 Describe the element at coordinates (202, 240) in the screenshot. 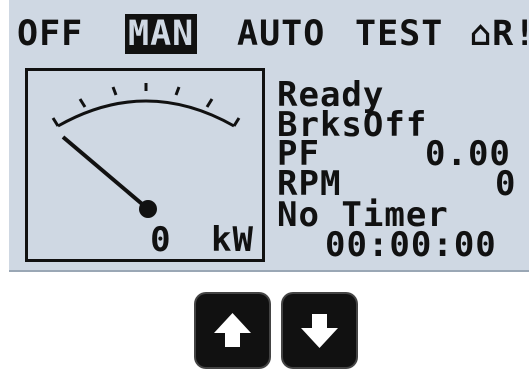

I see `power-readout: 0 kW` at that location.